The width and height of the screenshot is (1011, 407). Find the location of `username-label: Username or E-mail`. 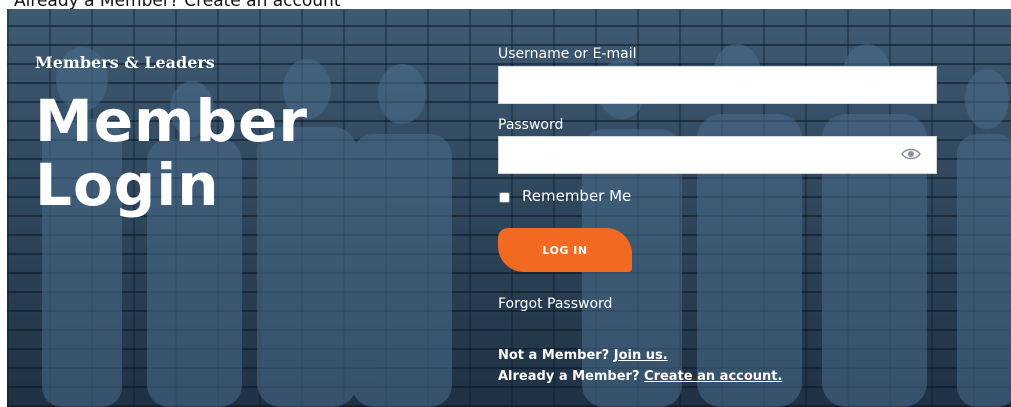

username-label: Username or E-mail is located at coordinates (567, 54).